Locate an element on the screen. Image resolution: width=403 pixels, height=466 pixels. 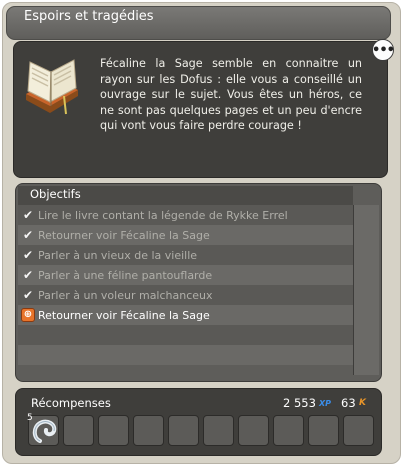
more-options-button: ••• is located at coordinates (383, 50).